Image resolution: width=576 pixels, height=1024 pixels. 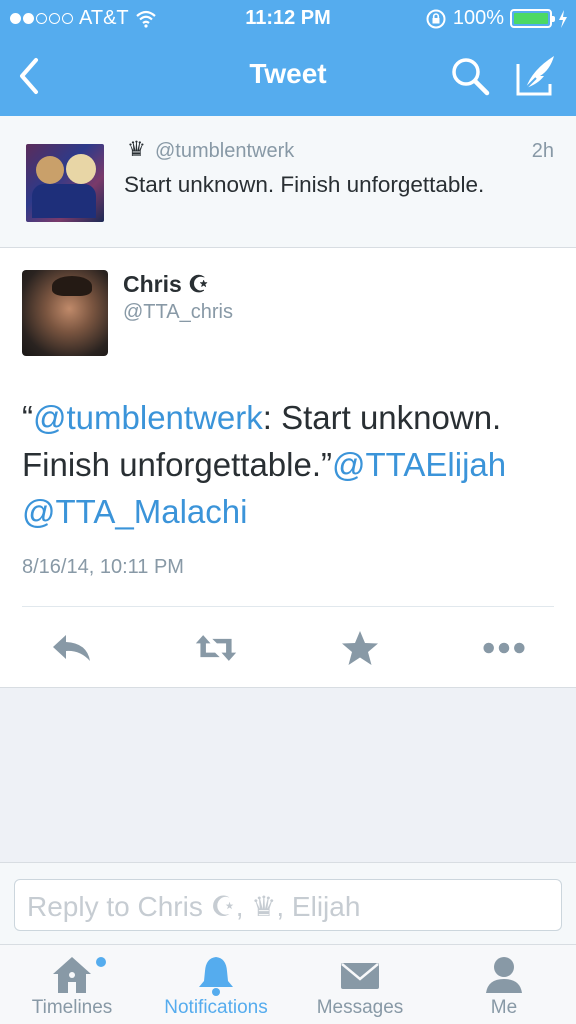 What do you see at coordinates (360, 976) in the screenshot?
I see `envelope-icon` at bounding box center [360, 976].